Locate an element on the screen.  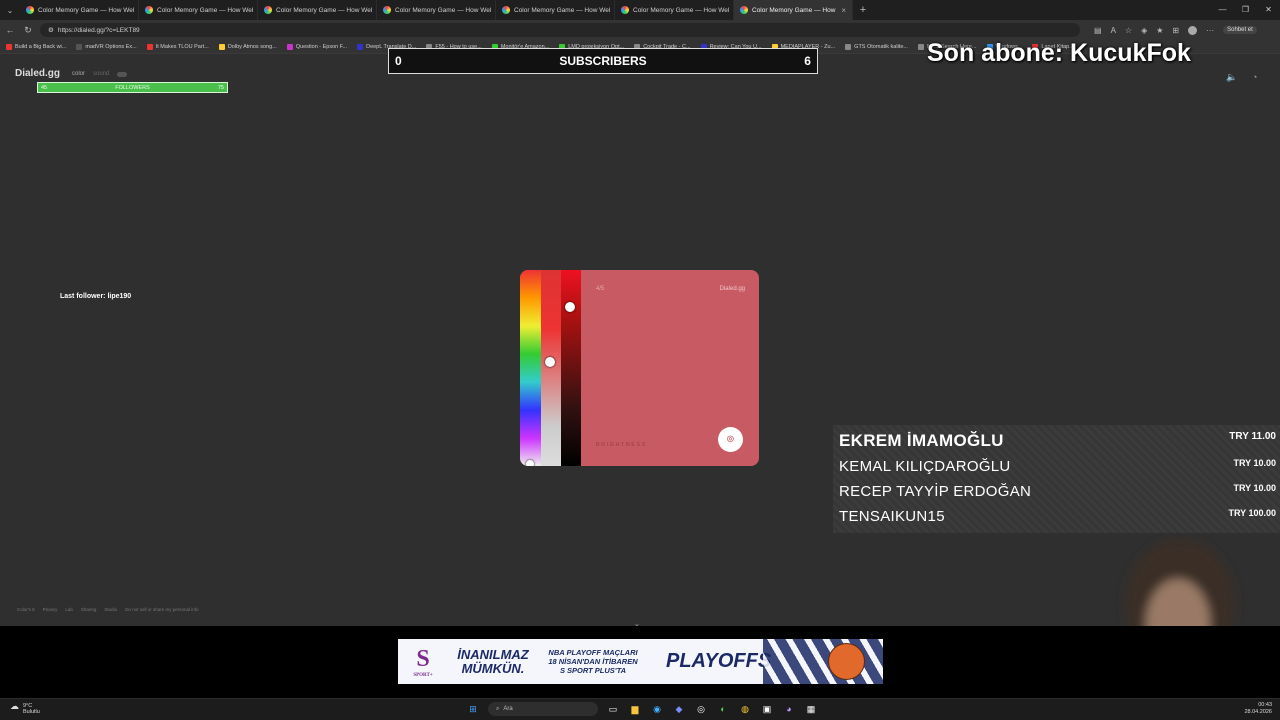
site-info-icon: ⚙ is located at coordinates (51, 30).